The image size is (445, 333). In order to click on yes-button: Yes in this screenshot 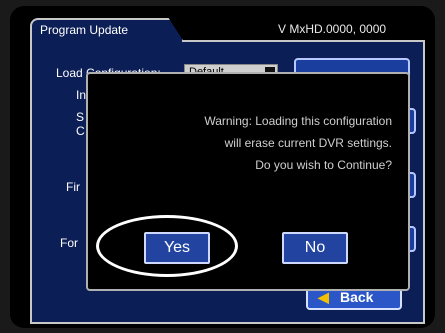, I will do `click(177, 248)`.